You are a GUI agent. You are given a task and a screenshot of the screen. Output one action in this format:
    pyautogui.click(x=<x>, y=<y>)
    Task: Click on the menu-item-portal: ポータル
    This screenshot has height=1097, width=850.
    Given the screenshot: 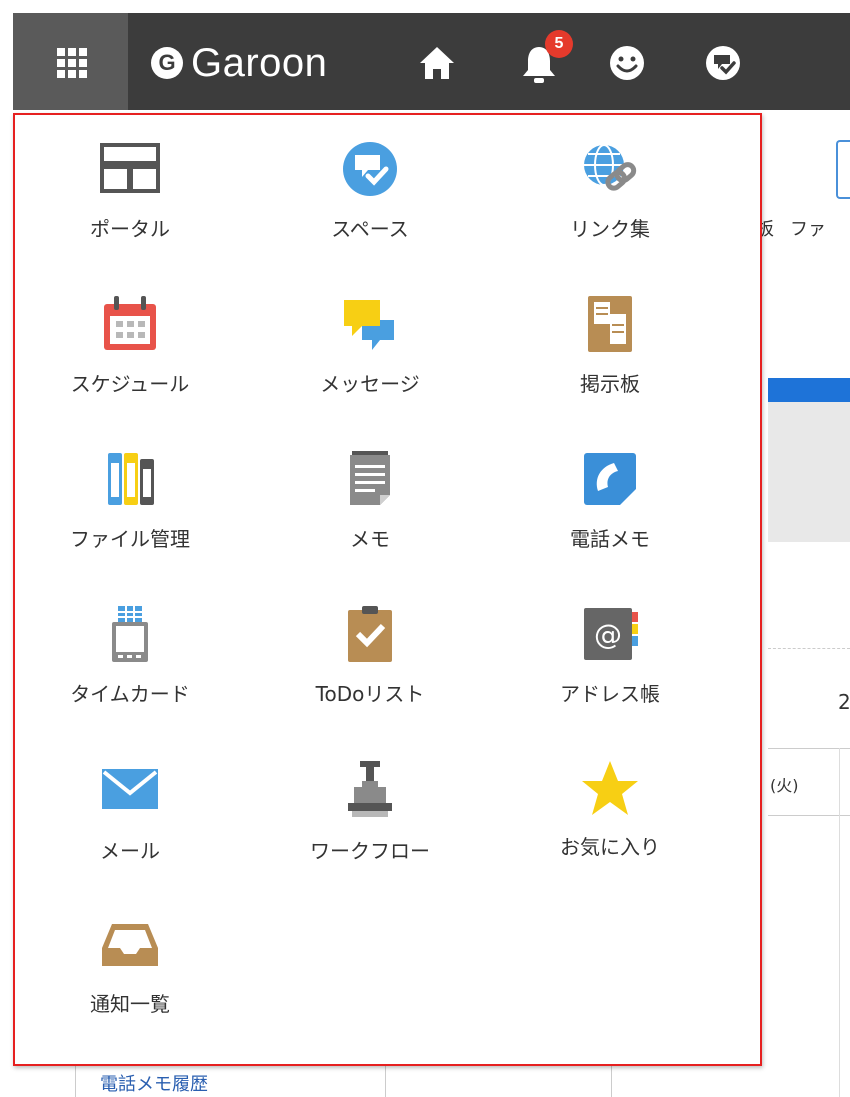 What is the action you would take?
    pyautogui.click(x=130, y=180)
    